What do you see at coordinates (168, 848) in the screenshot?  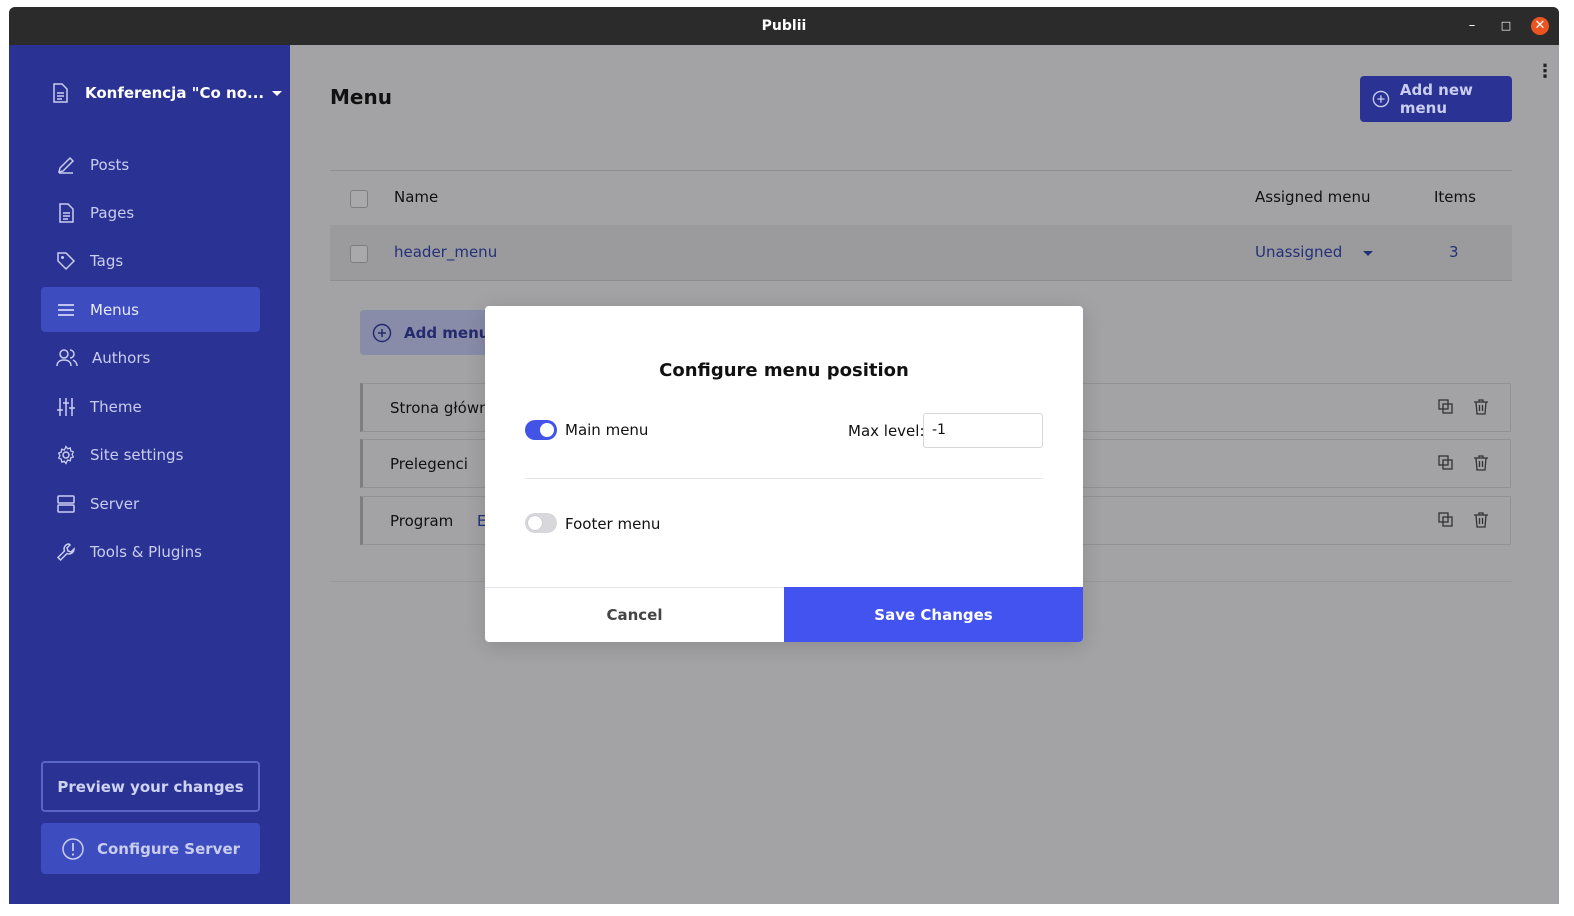 I see `configure-server-label: Configure Server` at bounding box center [168, 848].